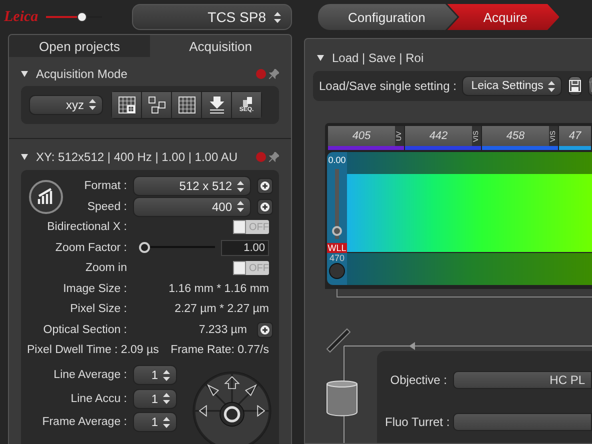 The height and width of the screenshot is (444, 592). What do you see at coordinates (106, 206) in the screenshot?
I see `field-label: Speed :` at bounding box center [106, 206].